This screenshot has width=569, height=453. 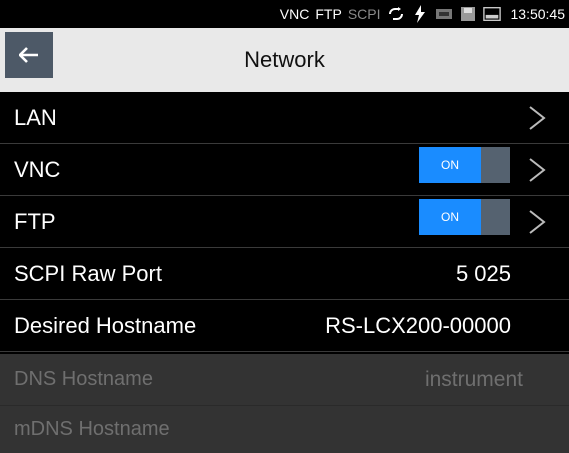 What do you see at coordinates (450, 217) in the screenshot?
I see `ftp-toggle-state: ON` at bounding box center [450, 217].